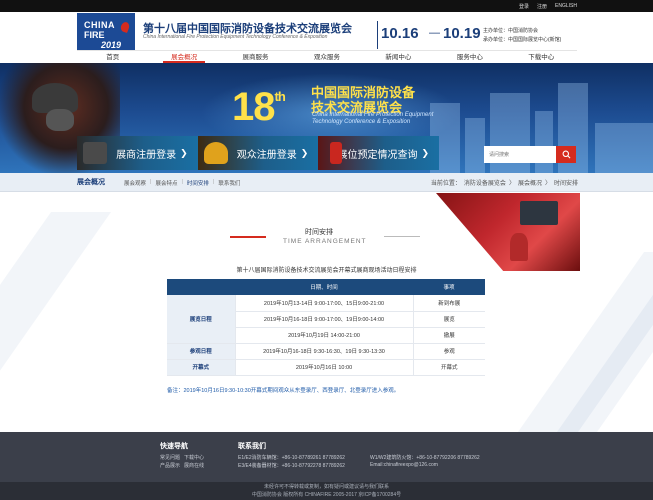 The height and width of the screenshot is (500, 653). I want to click on logo-line2: FIRE, so click(94, 35).